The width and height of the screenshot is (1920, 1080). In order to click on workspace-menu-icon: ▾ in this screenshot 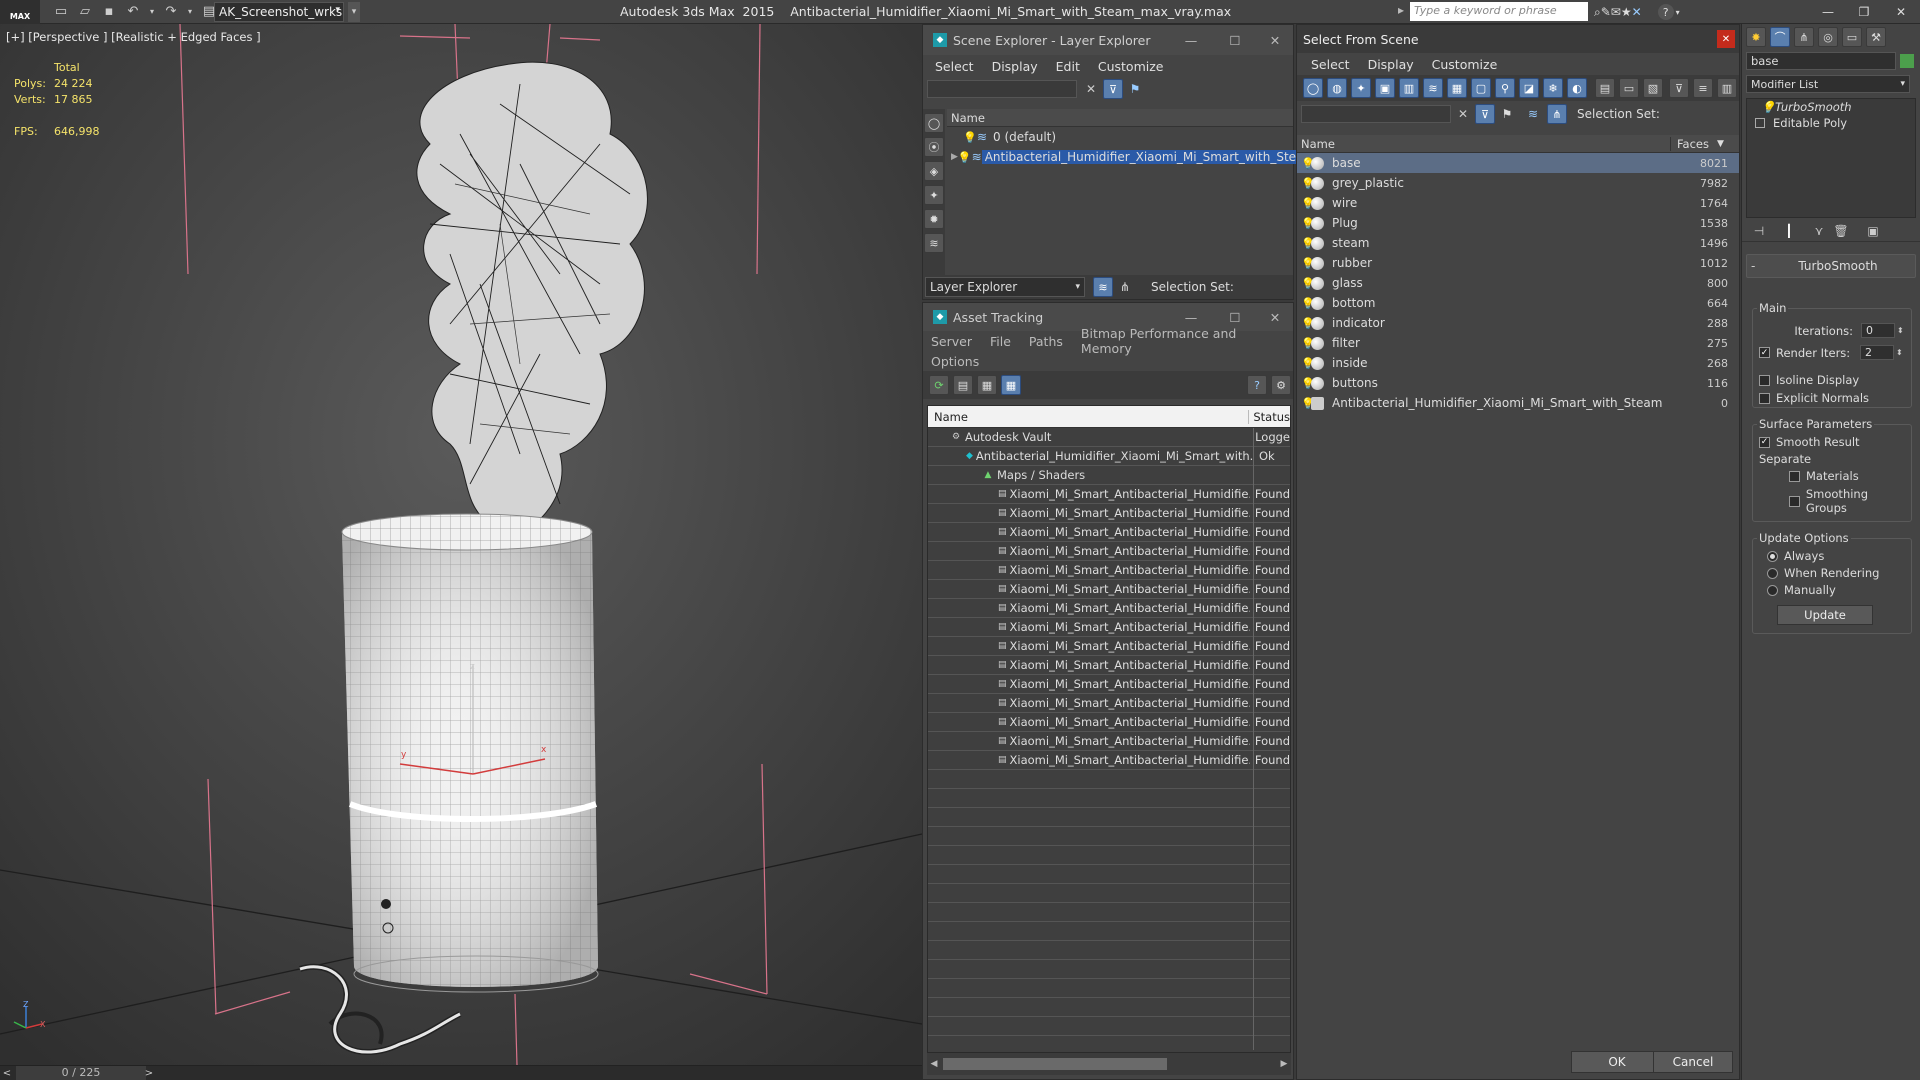, I will do `click(354, 12)`.